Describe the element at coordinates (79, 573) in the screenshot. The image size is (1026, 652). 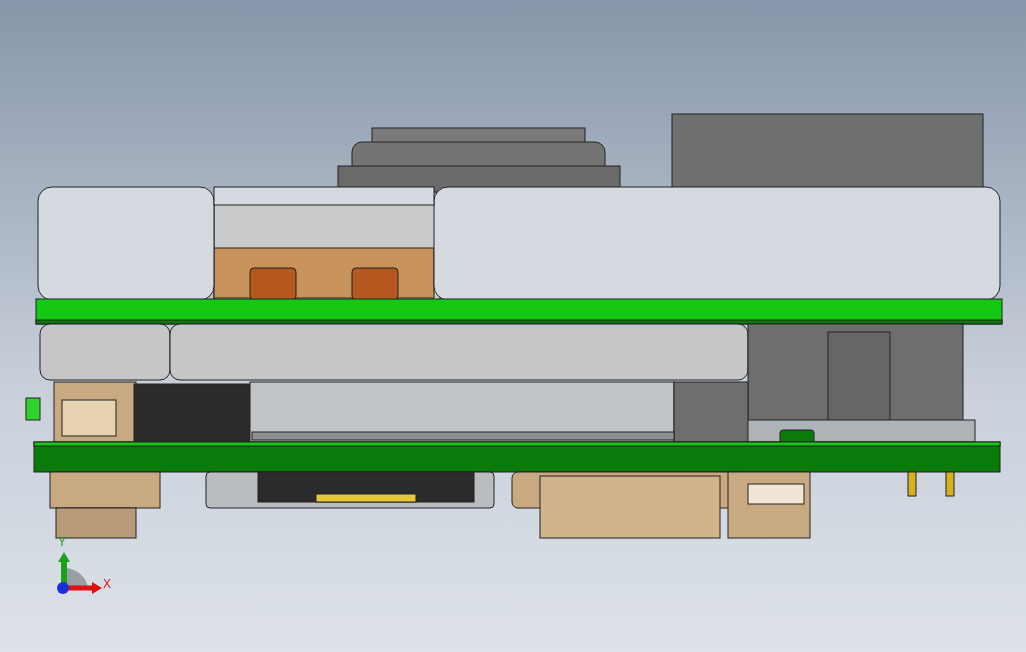
I see `axis-triad-icon` at that location.